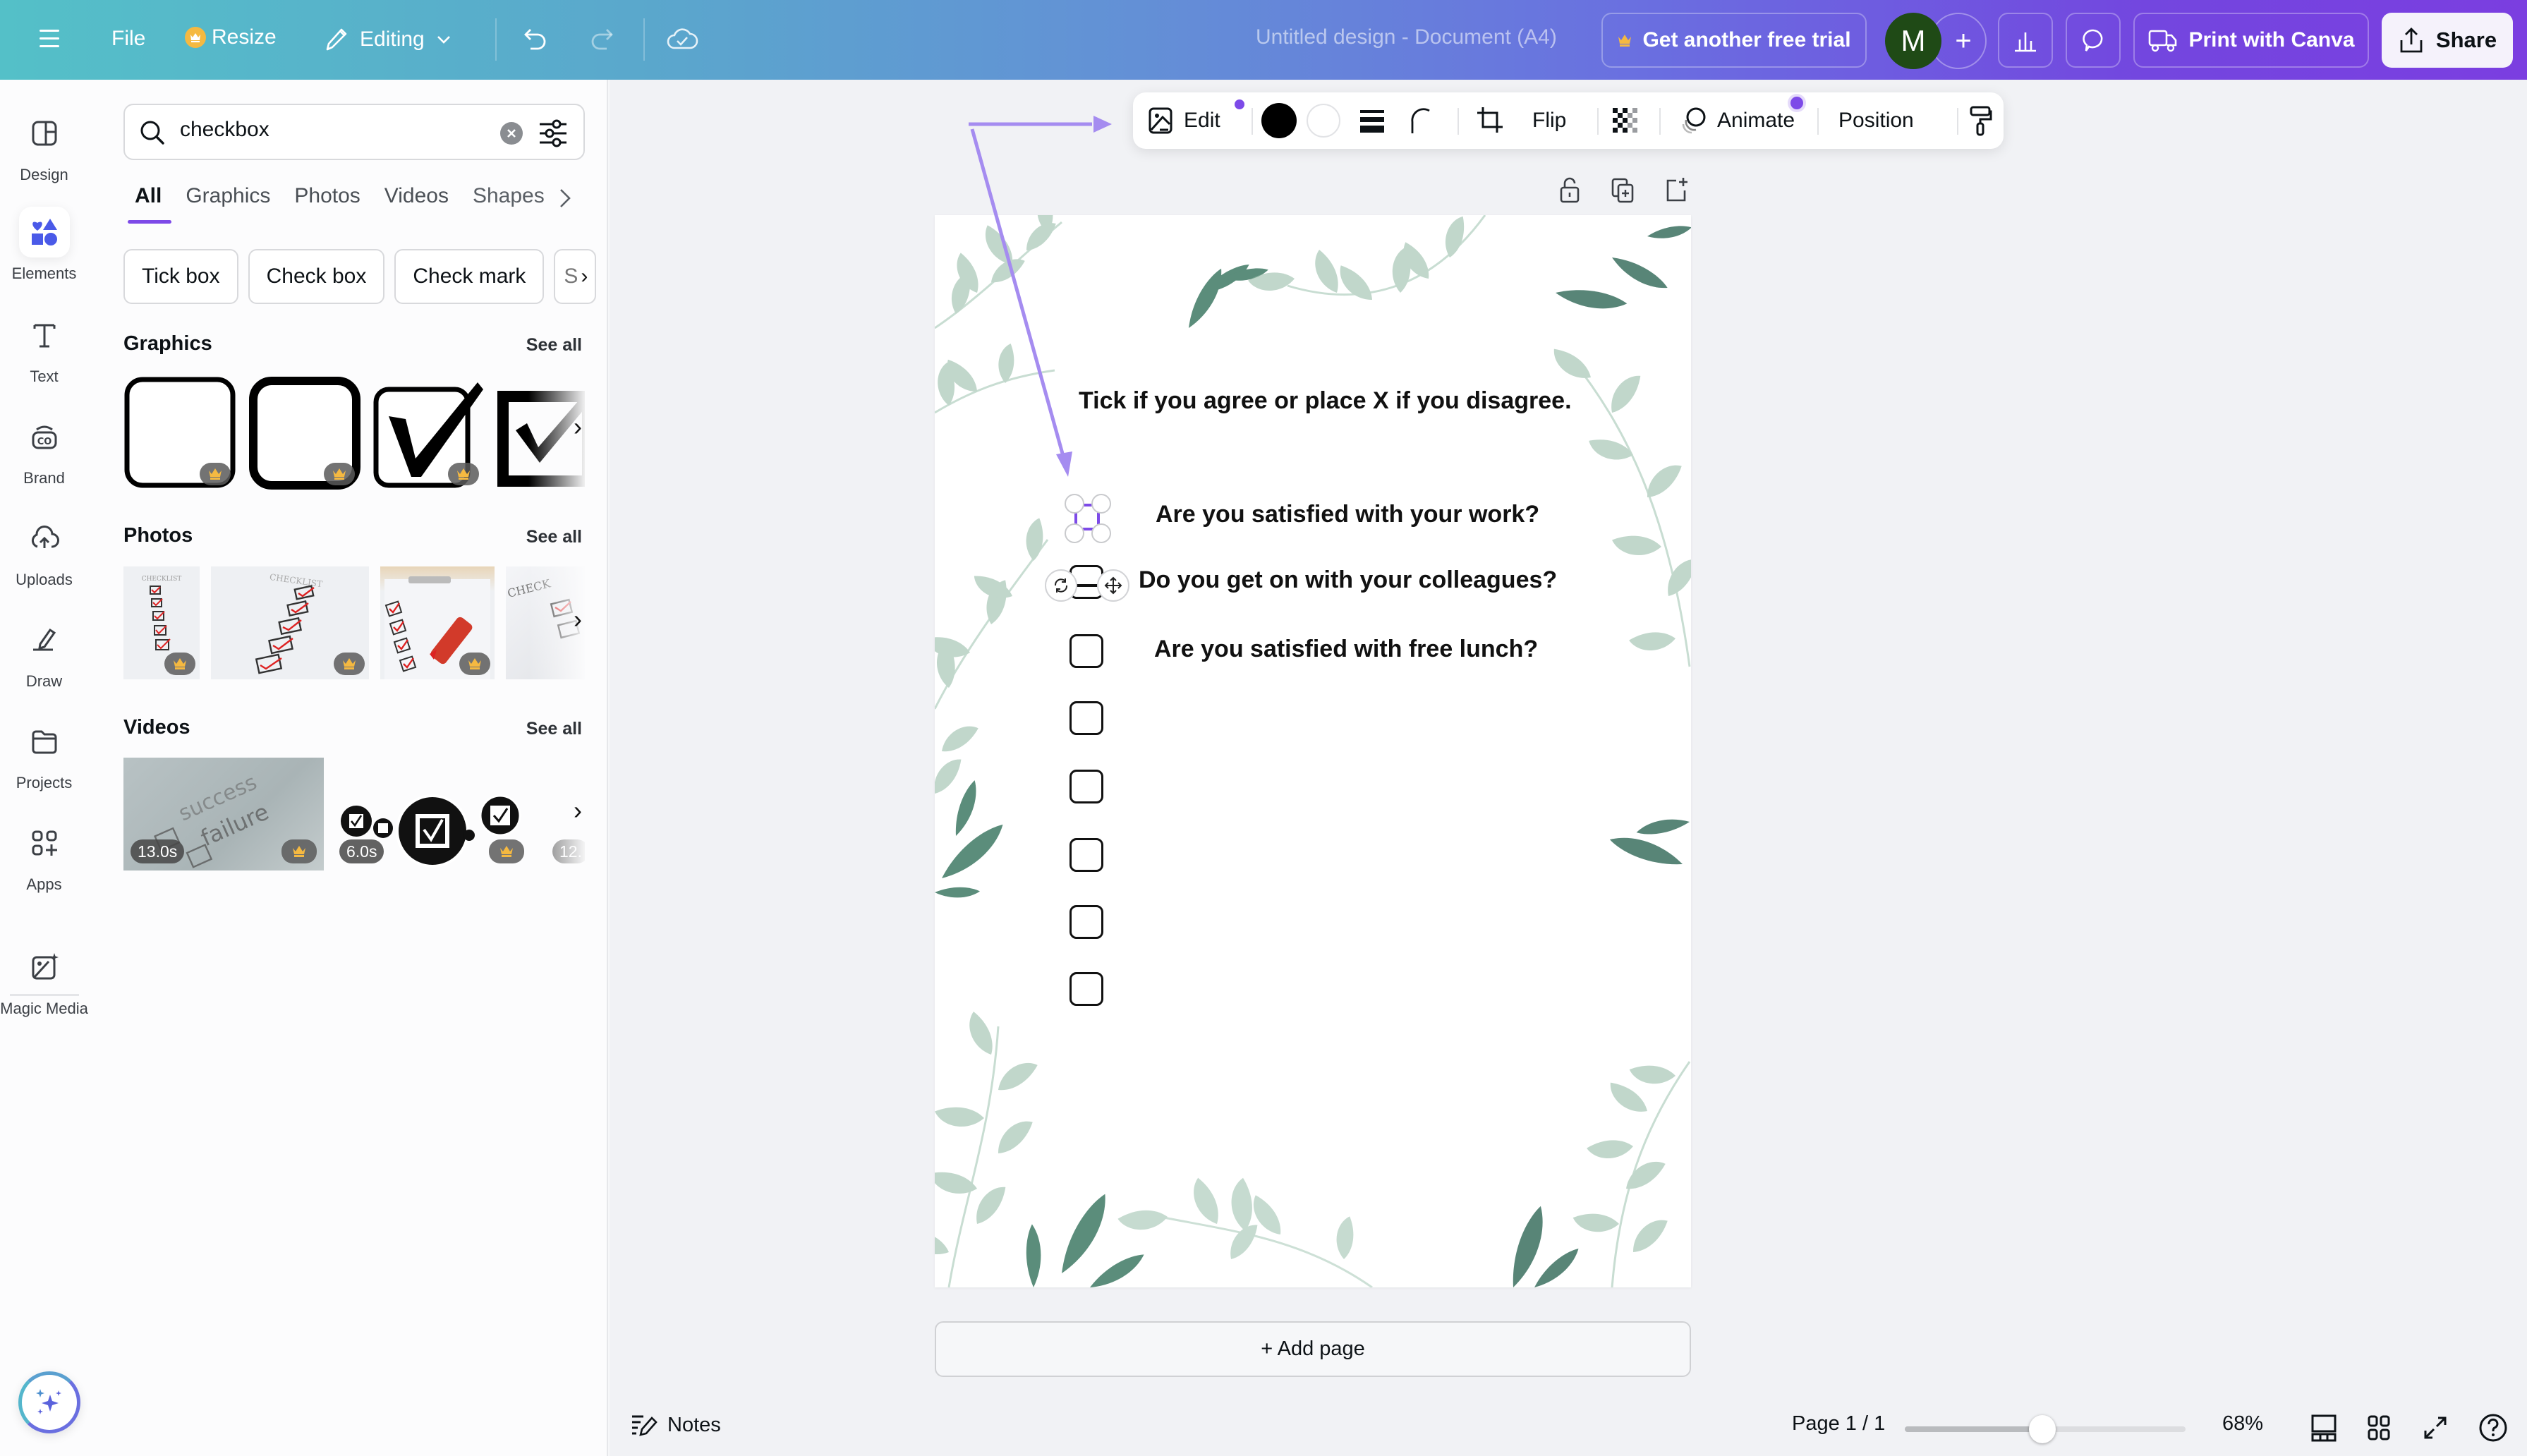 This screenshot has height=1456, width=2527. I want to click on video-thumb-checkmark-bubbles: 6.0s, so click(433, 814).